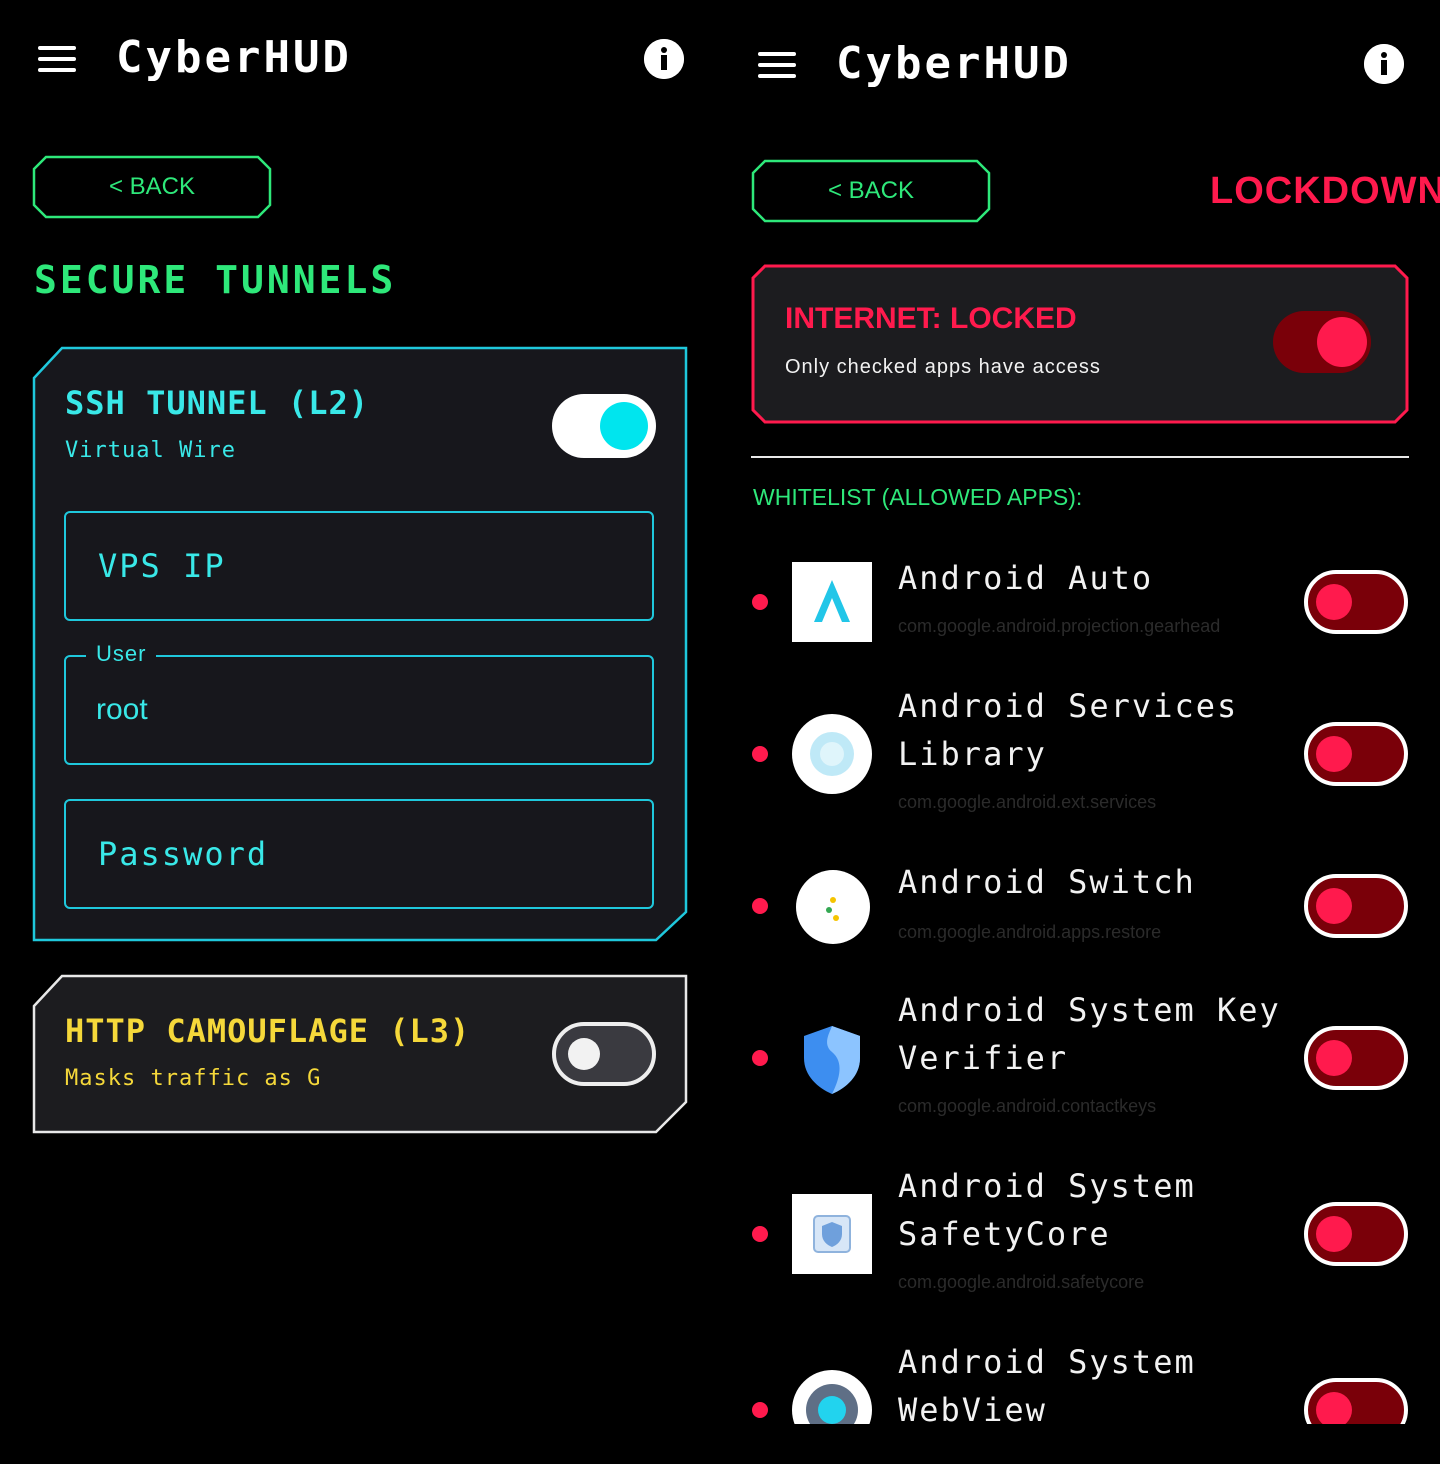 This screenshot has height=1464, width=1440. What do you see at coordinates (359, 566) in the screenshot?
I see `vps-ip-input: VPS IP` at bounding box center [359, 566].